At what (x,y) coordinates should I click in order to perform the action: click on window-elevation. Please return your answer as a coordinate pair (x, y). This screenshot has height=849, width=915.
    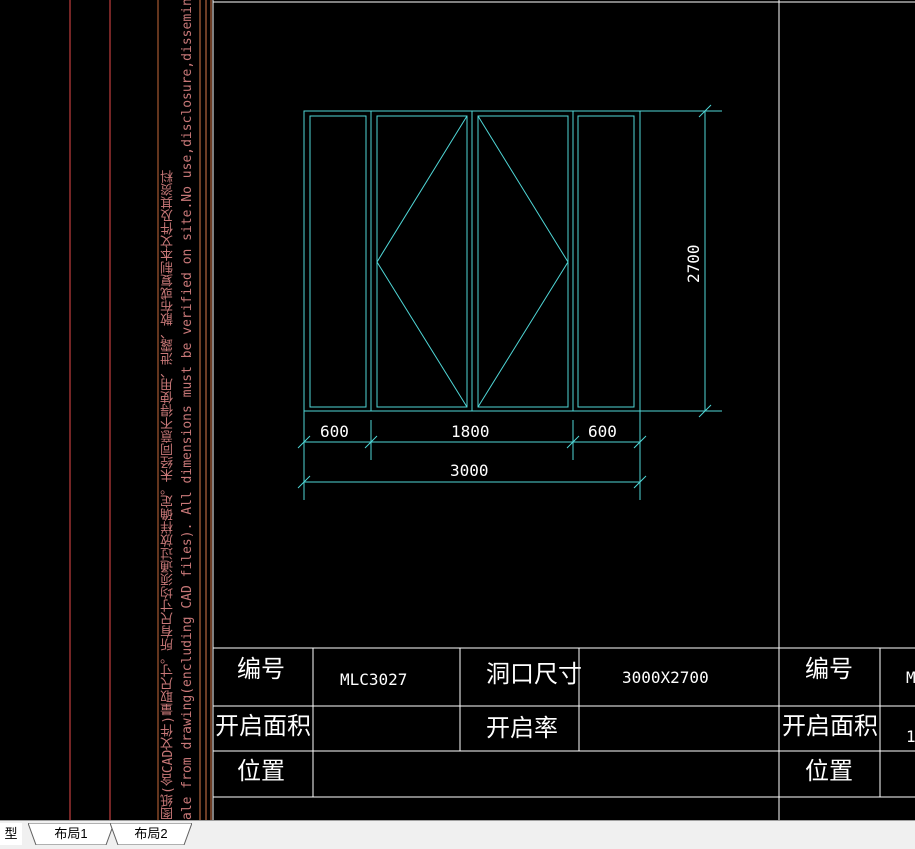
    Looking at the image, I should click on (472, 261).